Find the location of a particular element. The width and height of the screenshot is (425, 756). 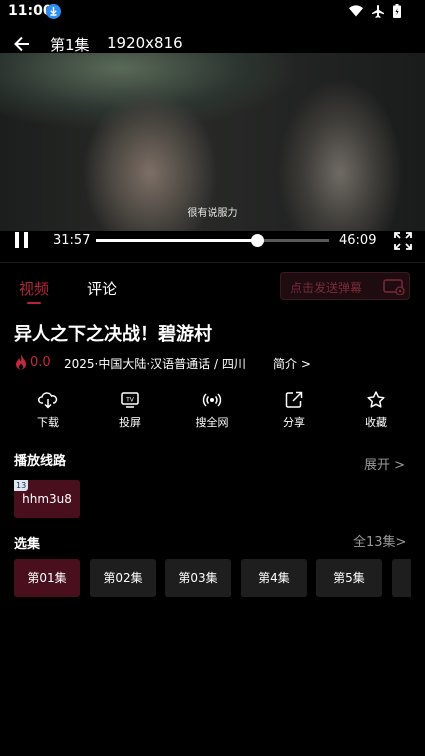

duration: 46:09 is located at coordinates (358, 240).